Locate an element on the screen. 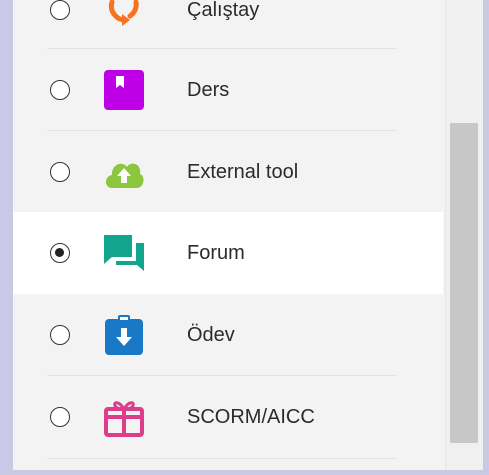 The height and width of the screenshot is (475, 489). radio-forum is located at coordinates (60, 253).